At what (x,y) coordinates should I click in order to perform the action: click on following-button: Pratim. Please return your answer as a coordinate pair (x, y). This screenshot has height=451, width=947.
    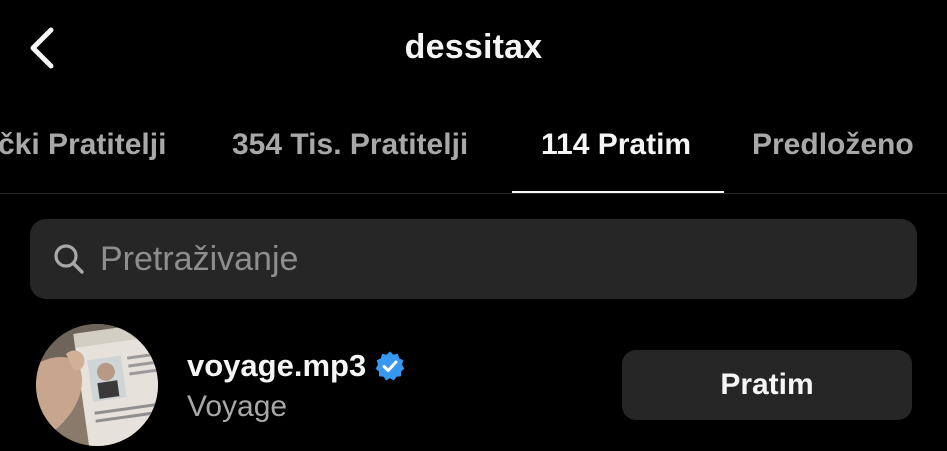
    Looking at the image, I should click on (767, 385).